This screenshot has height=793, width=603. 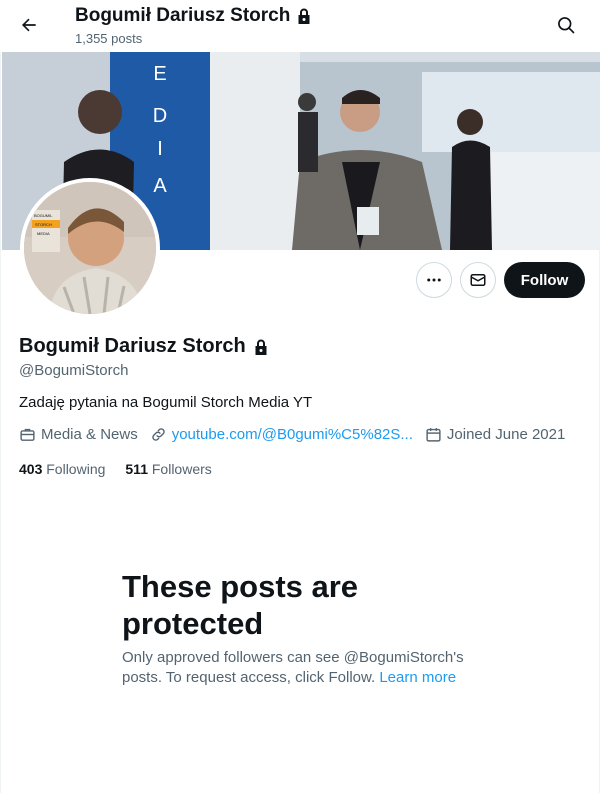 I want to click on avatar-badge-text: BOGUMIL, so click(x=43, y=215).